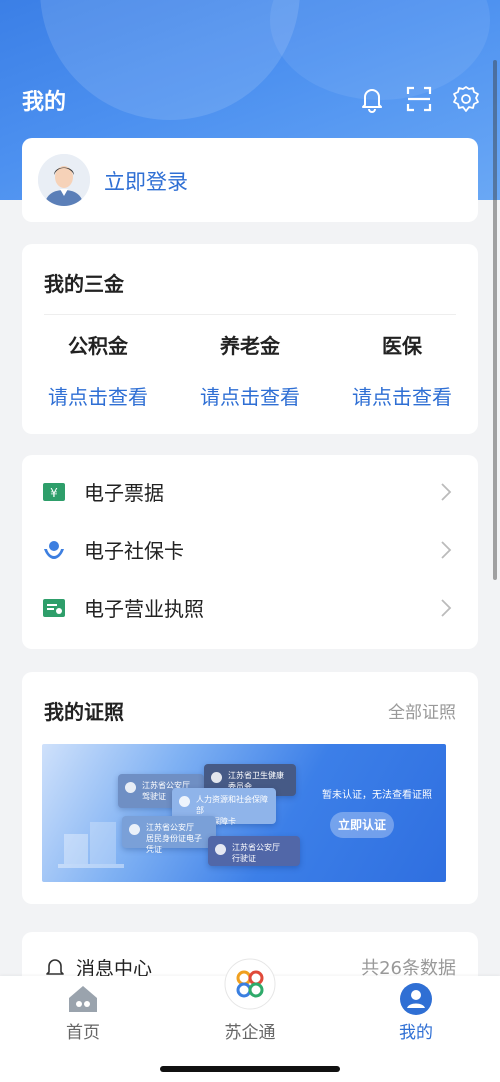 This screenshot has width=500, height=1082. I want to click on gear-icon, so click(466, 99).